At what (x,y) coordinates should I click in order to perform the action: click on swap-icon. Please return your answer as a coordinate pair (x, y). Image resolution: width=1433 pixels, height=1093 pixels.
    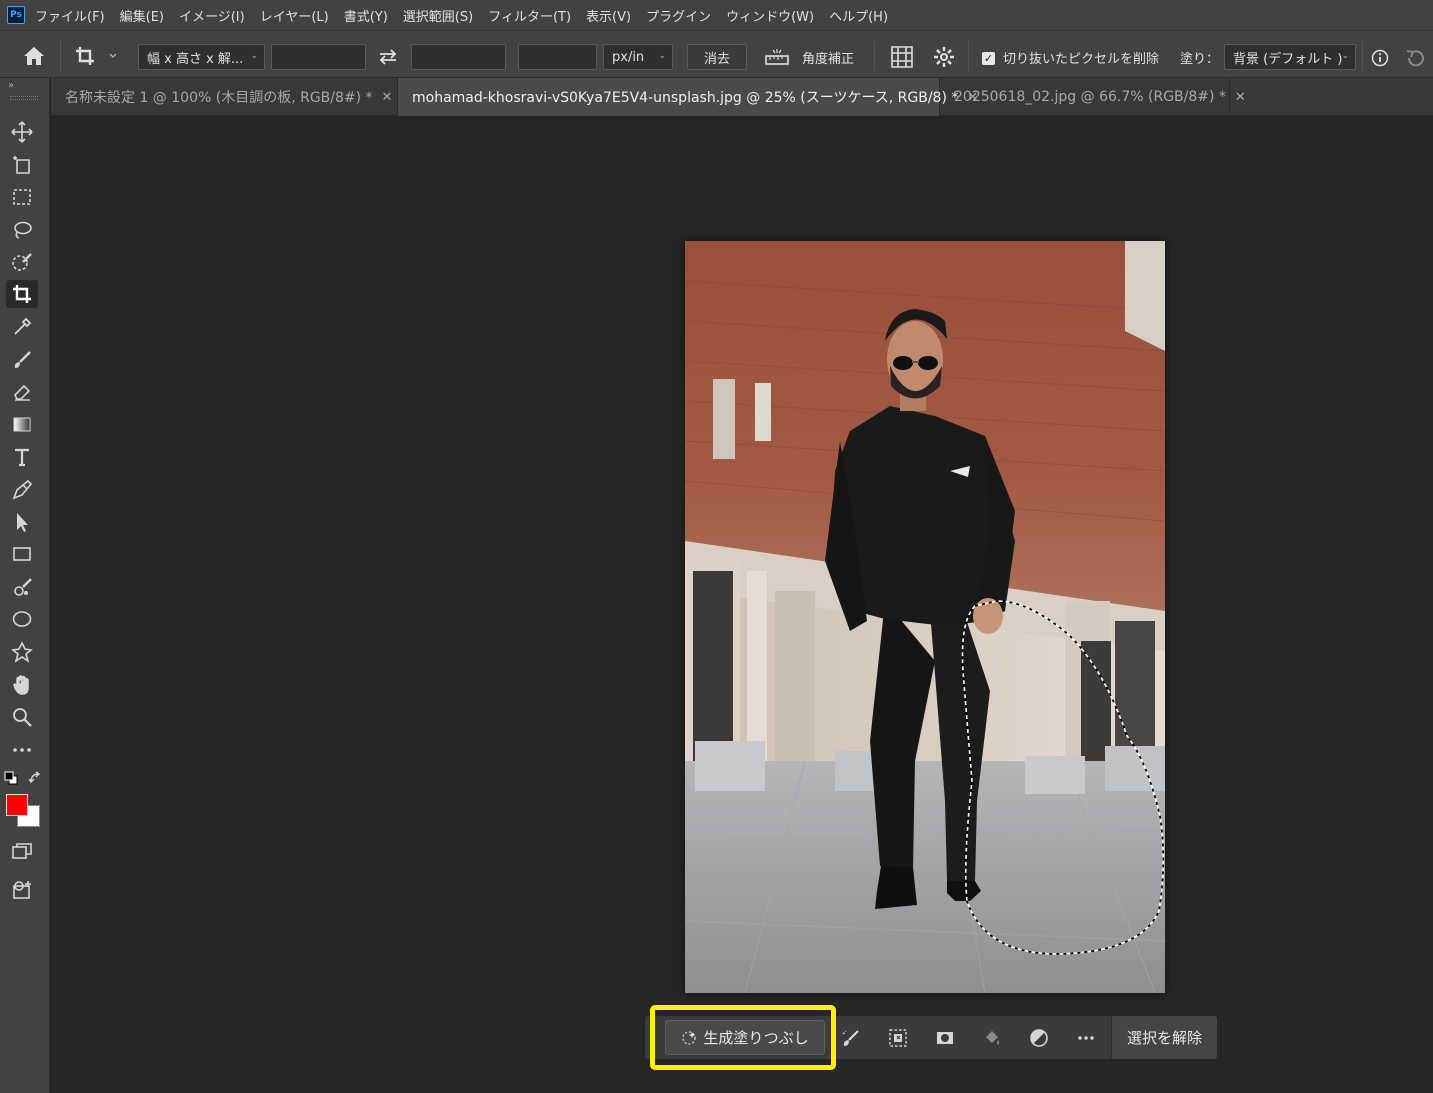
    Looking at the image, I should click on (388, 57).